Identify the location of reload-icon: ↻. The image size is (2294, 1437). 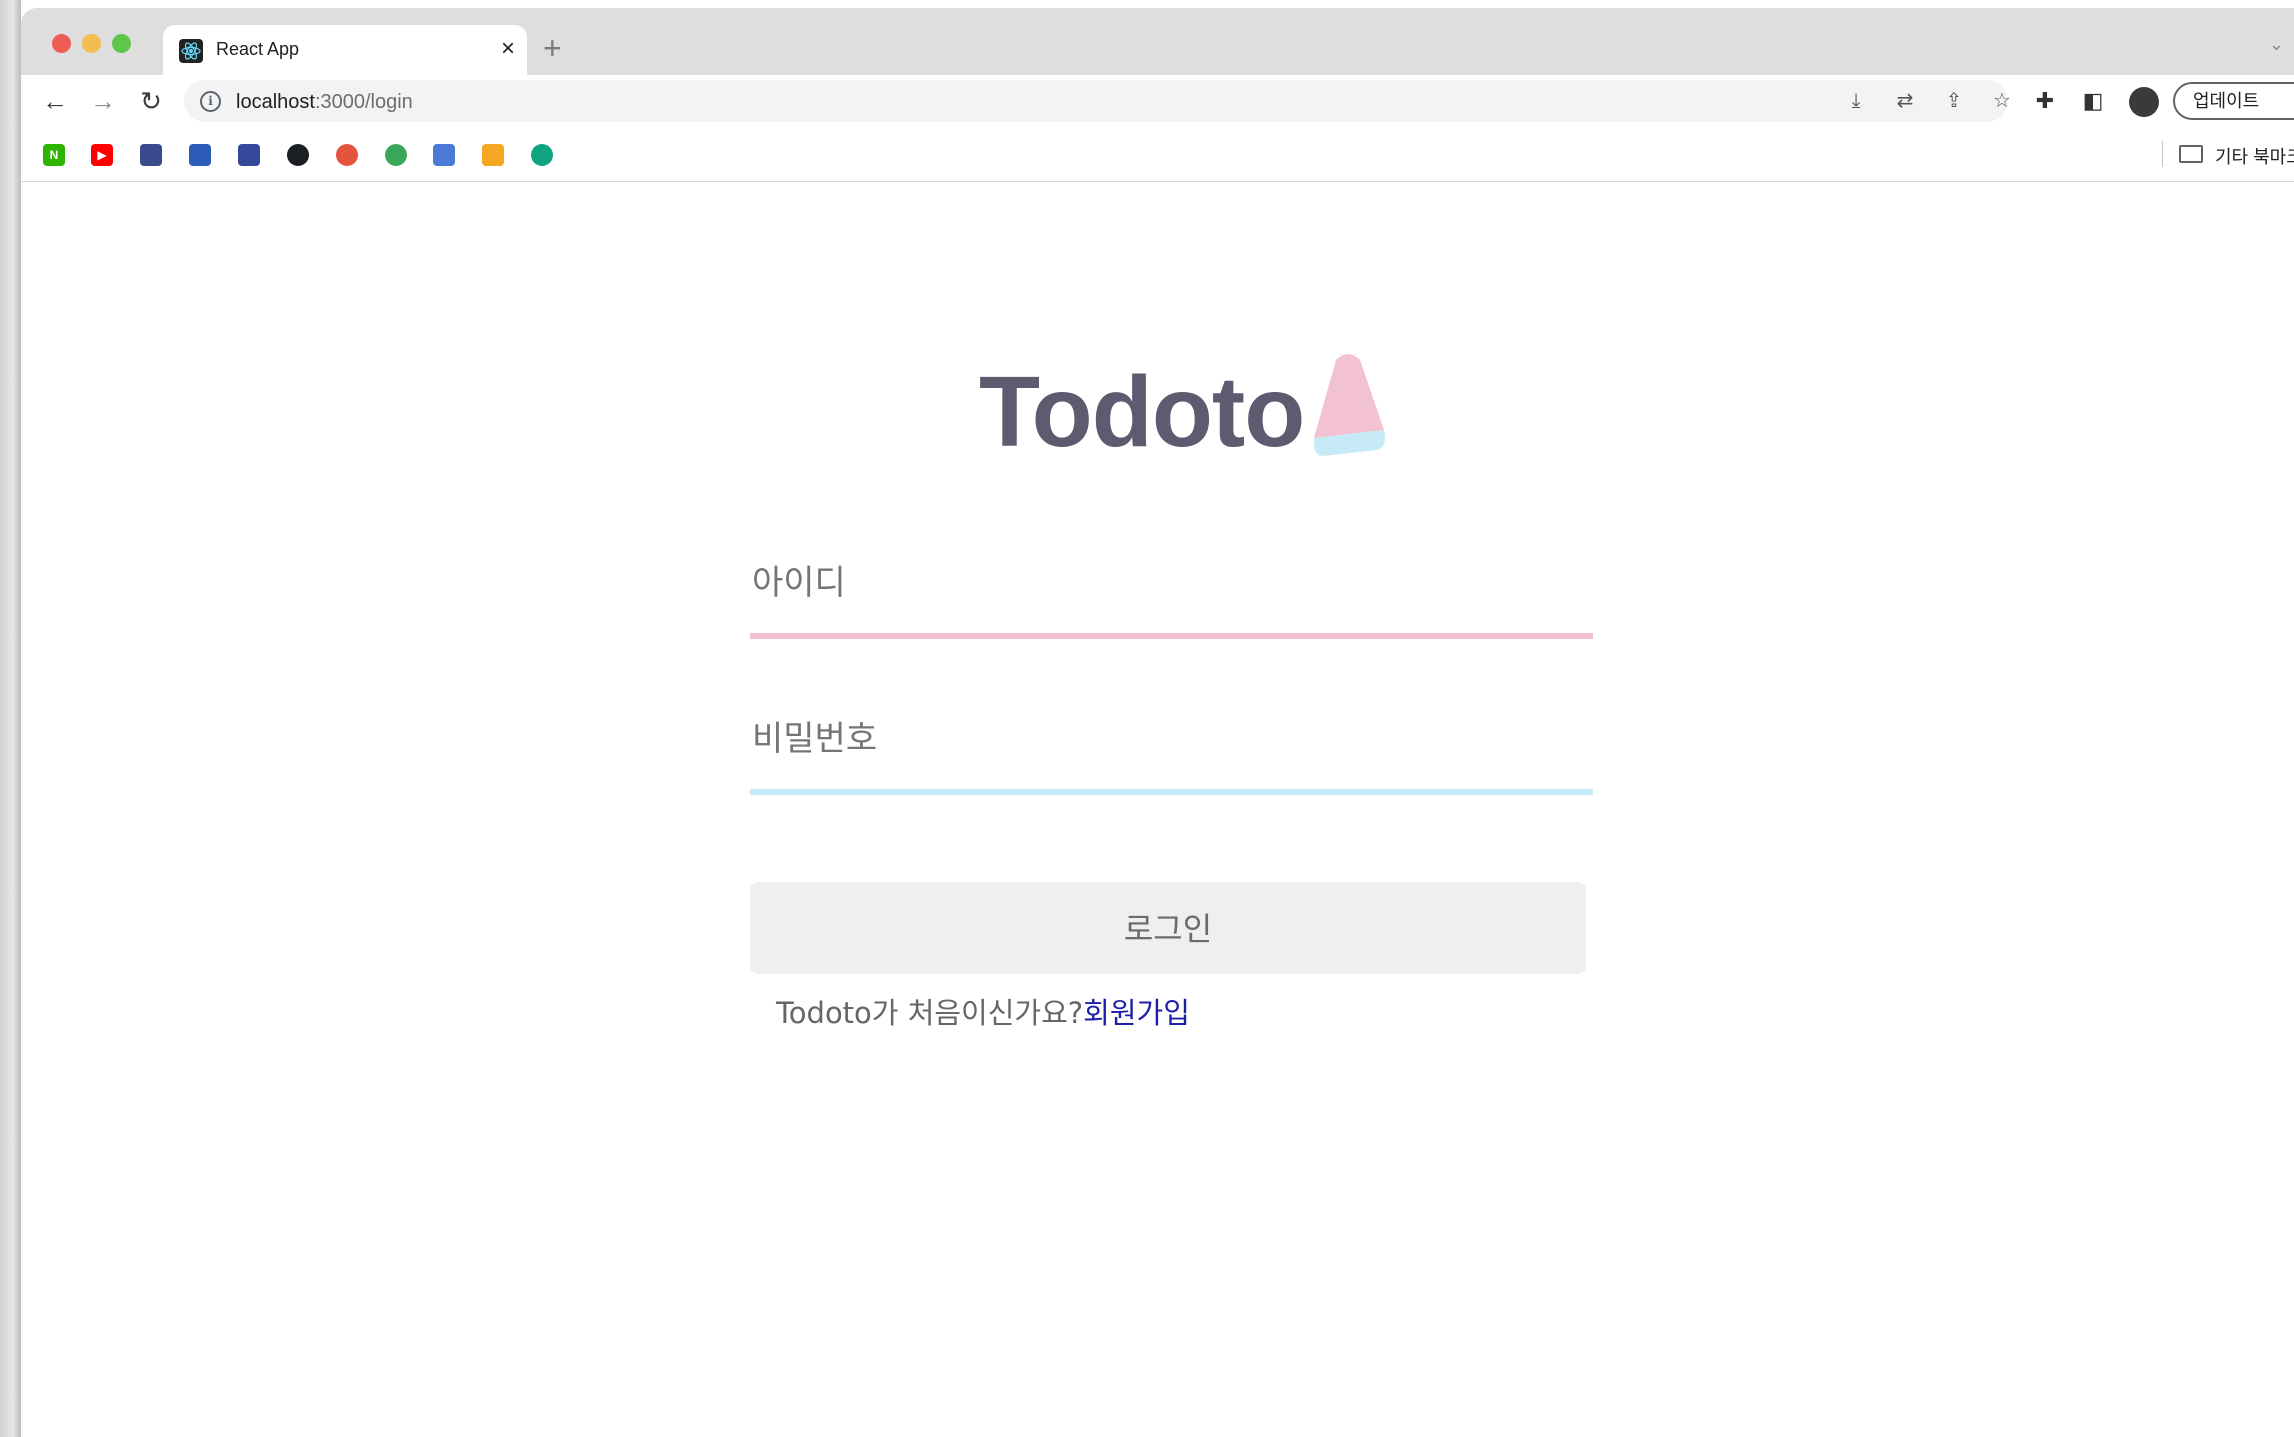
(151, 101).